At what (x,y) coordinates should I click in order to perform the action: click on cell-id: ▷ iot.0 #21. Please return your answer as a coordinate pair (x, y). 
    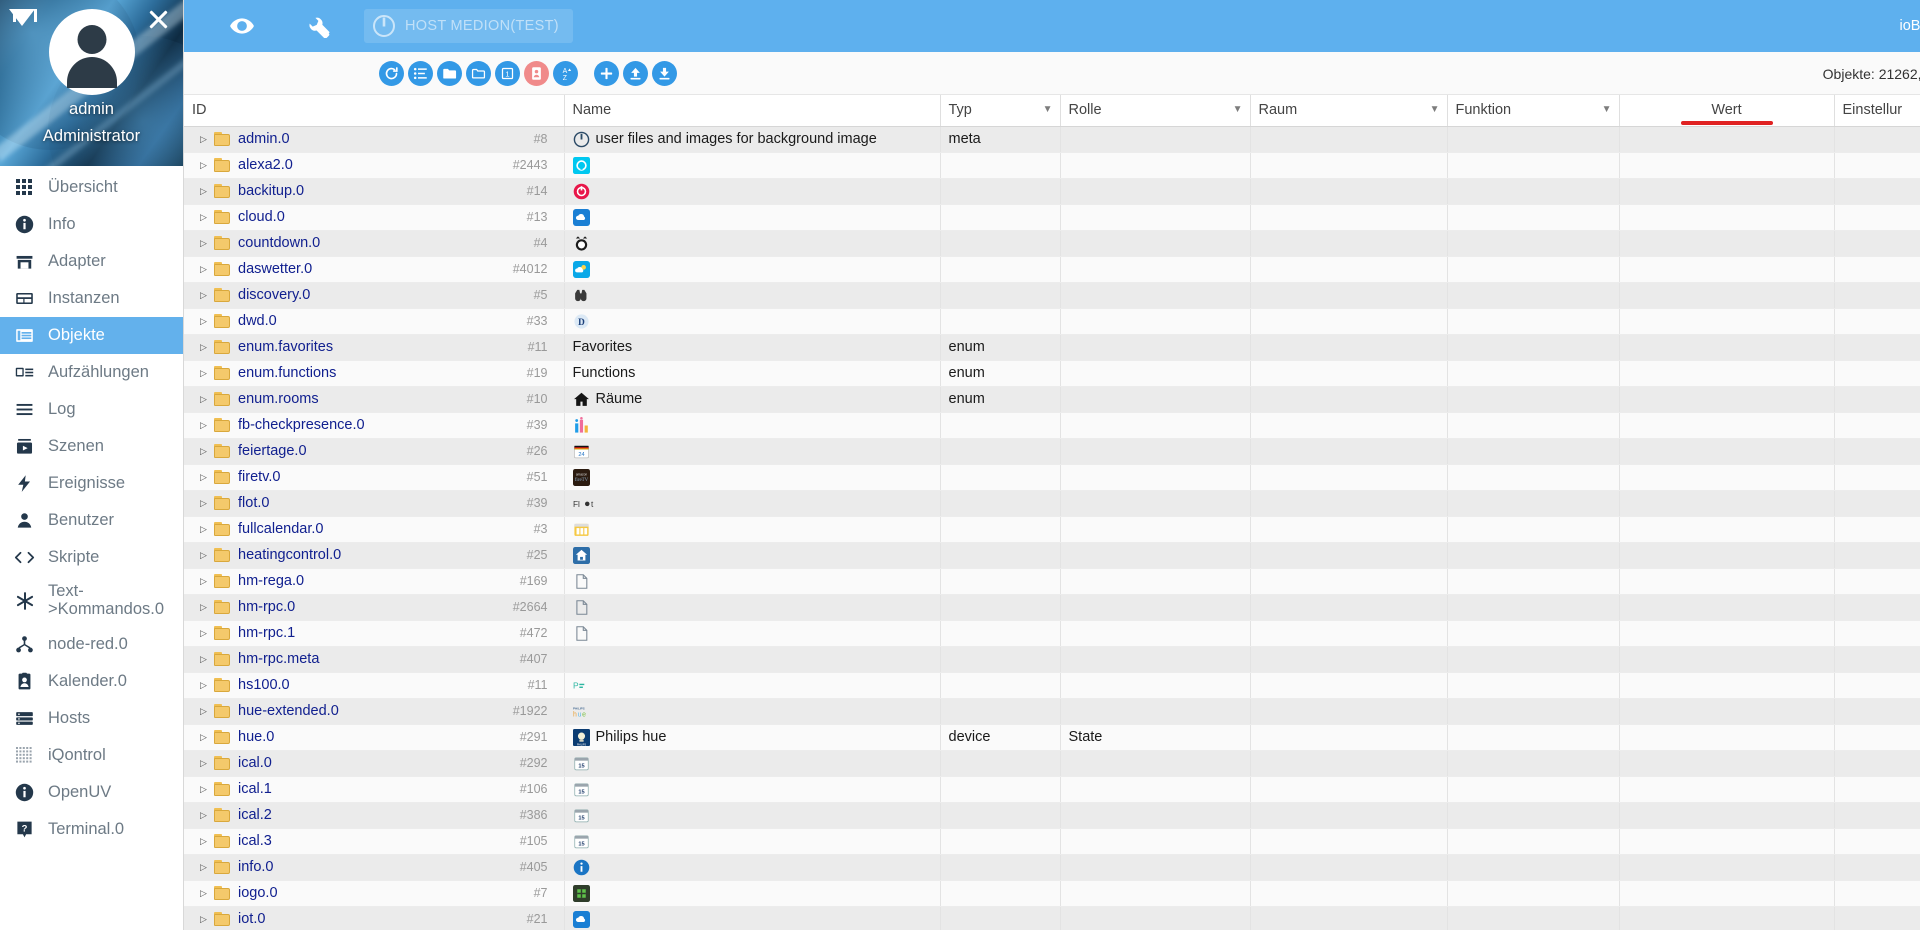
    Looking at the image, I should click on (374, 918).